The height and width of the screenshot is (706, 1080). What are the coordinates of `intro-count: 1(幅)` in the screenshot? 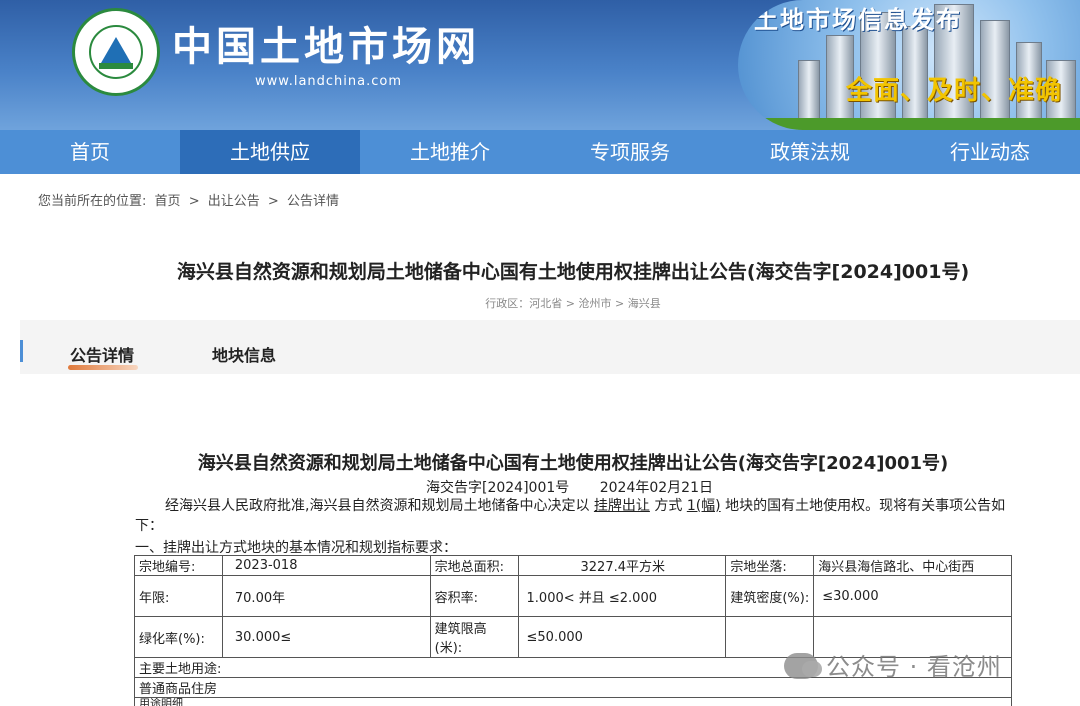 It's located at (703, 506).